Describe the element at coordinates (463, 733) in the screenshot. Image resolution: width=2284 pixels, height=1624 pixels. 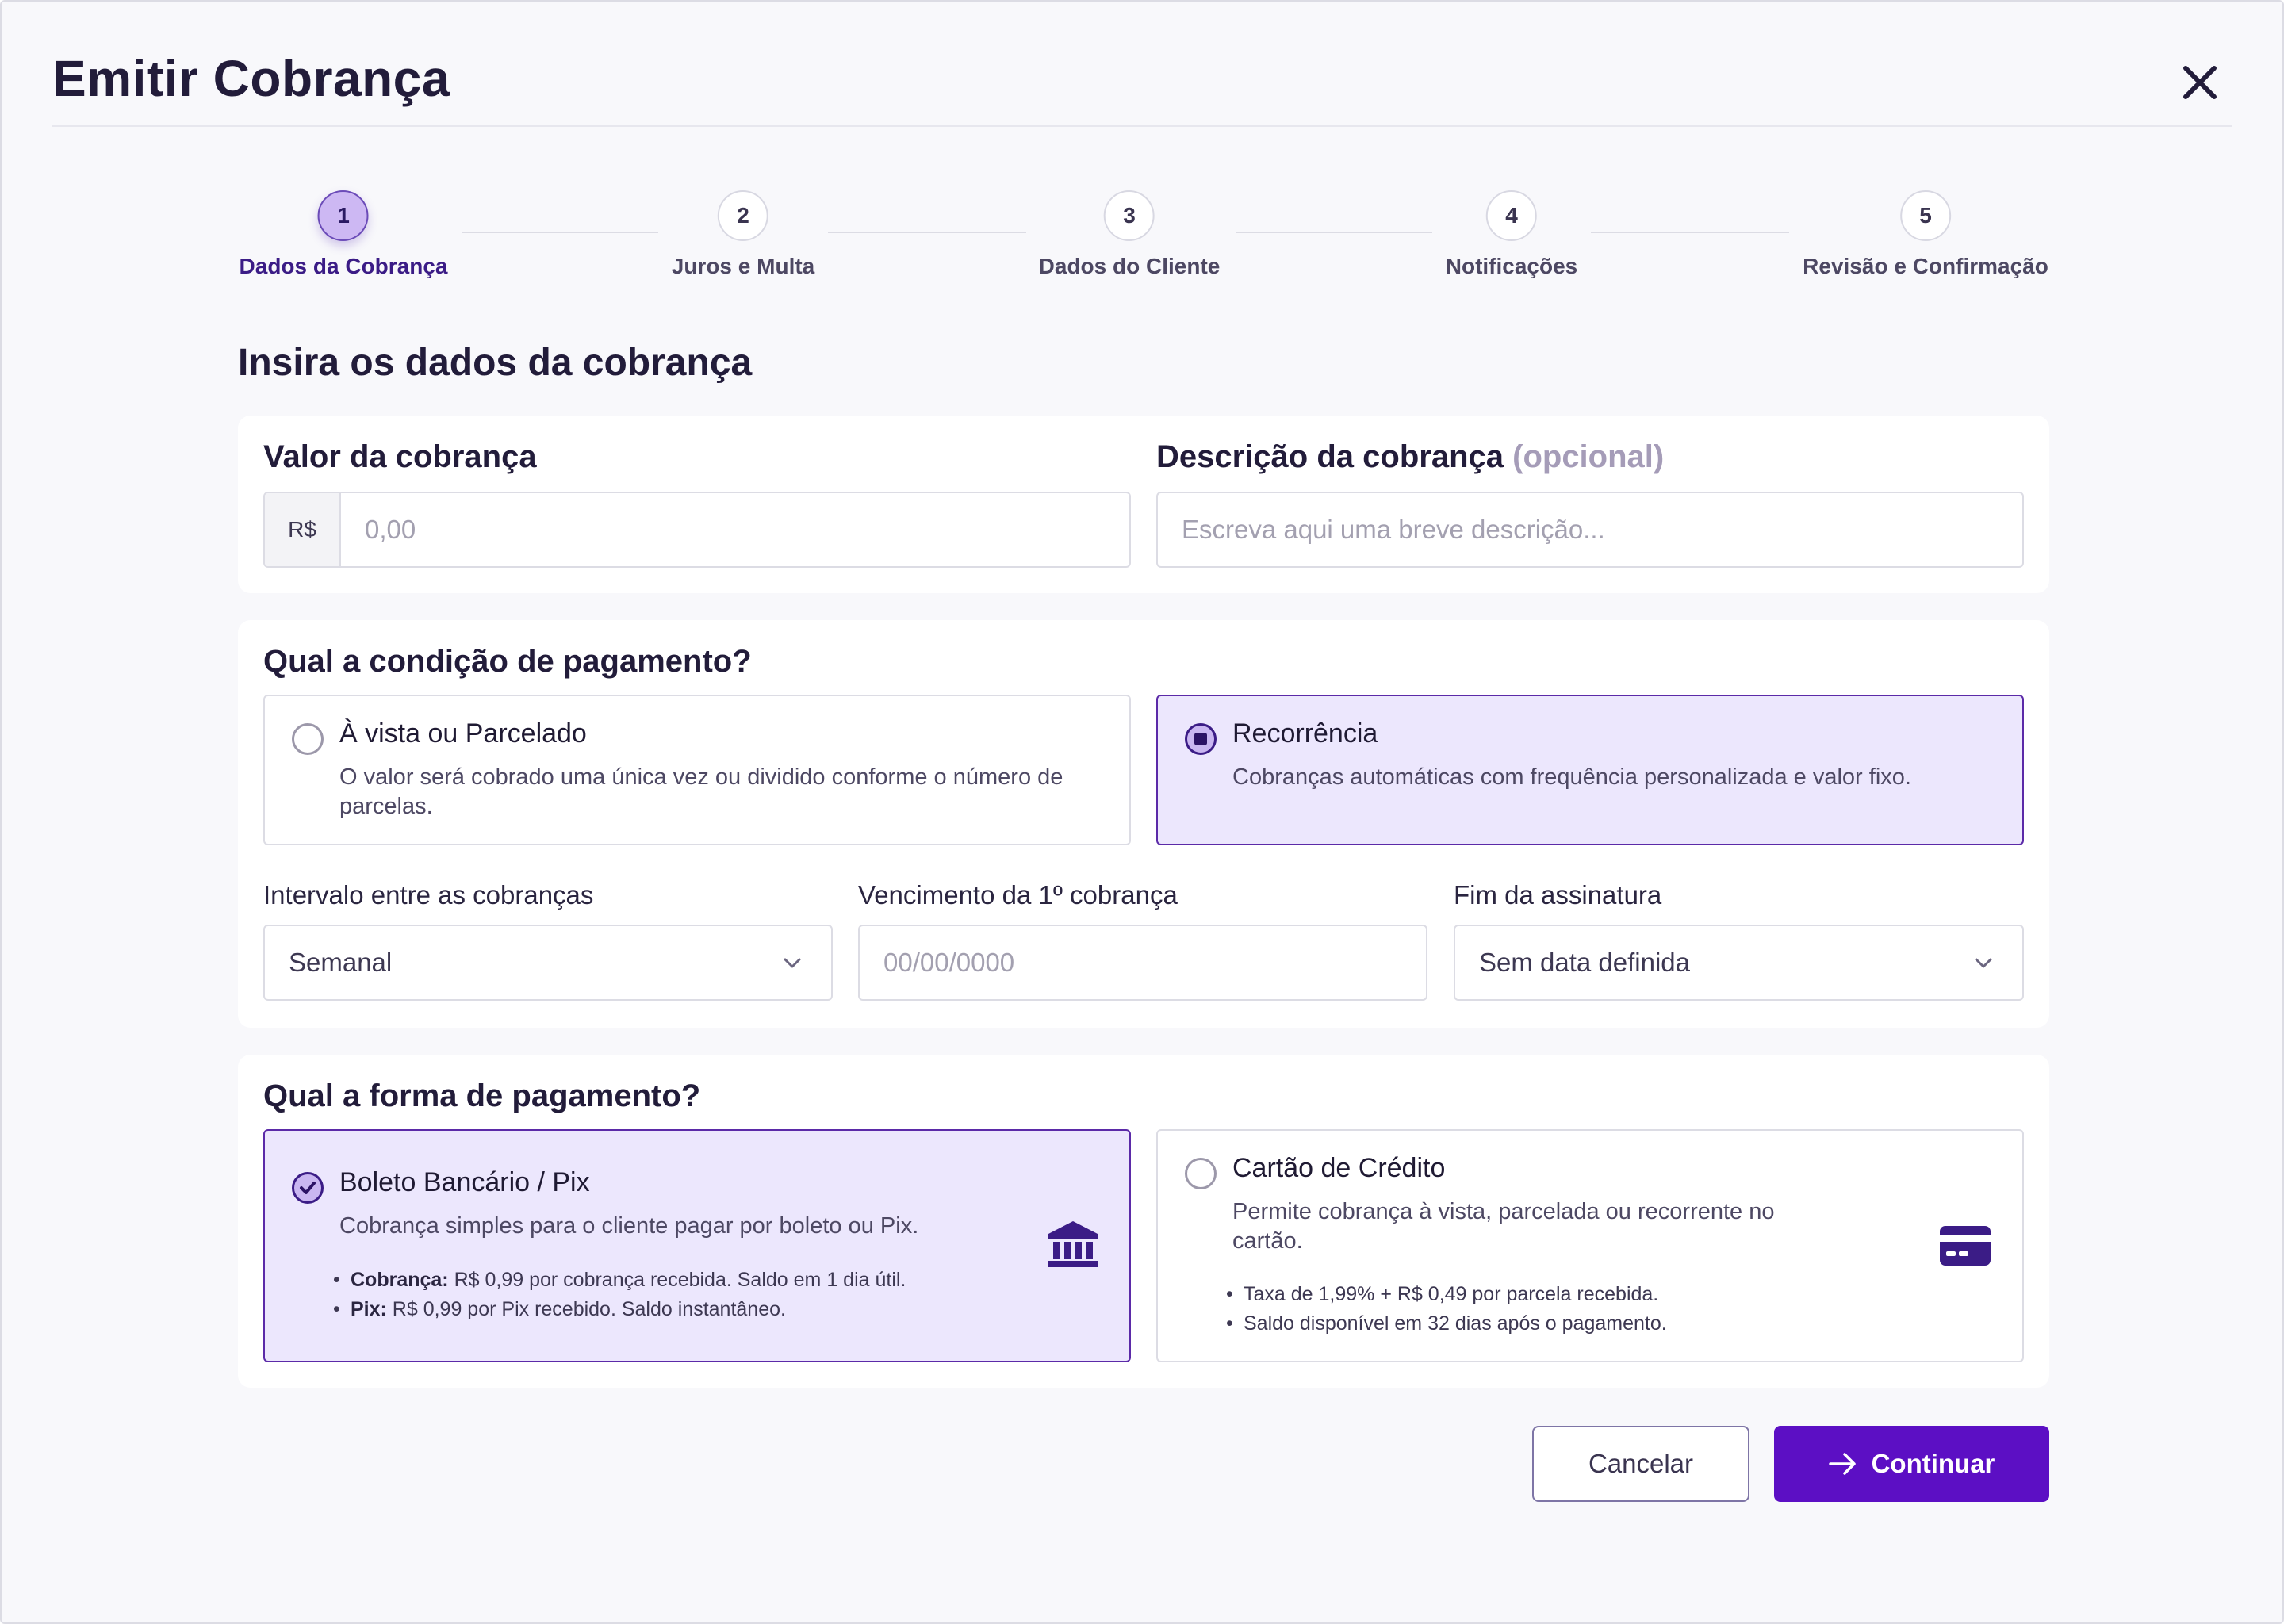
I see `option-title: À vista ou Parcelado` at that location.